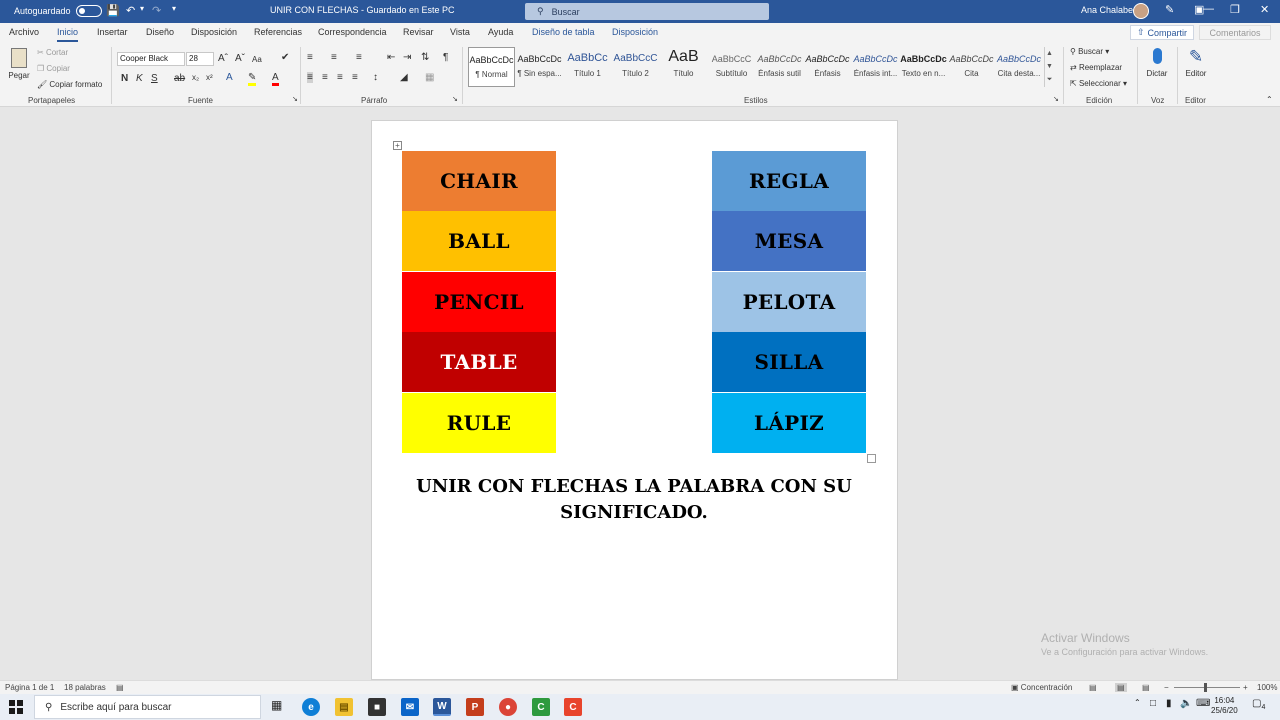  I want to click on table-move-handle-icon: +, so click(397, 145).